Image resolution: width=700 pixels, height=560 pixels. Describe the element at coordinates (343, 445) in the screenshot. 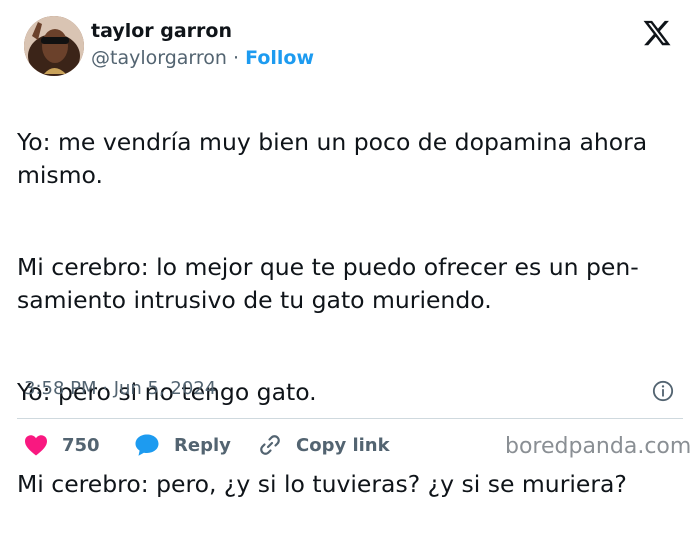

I see `copy-link-label: Copy link` at that location.